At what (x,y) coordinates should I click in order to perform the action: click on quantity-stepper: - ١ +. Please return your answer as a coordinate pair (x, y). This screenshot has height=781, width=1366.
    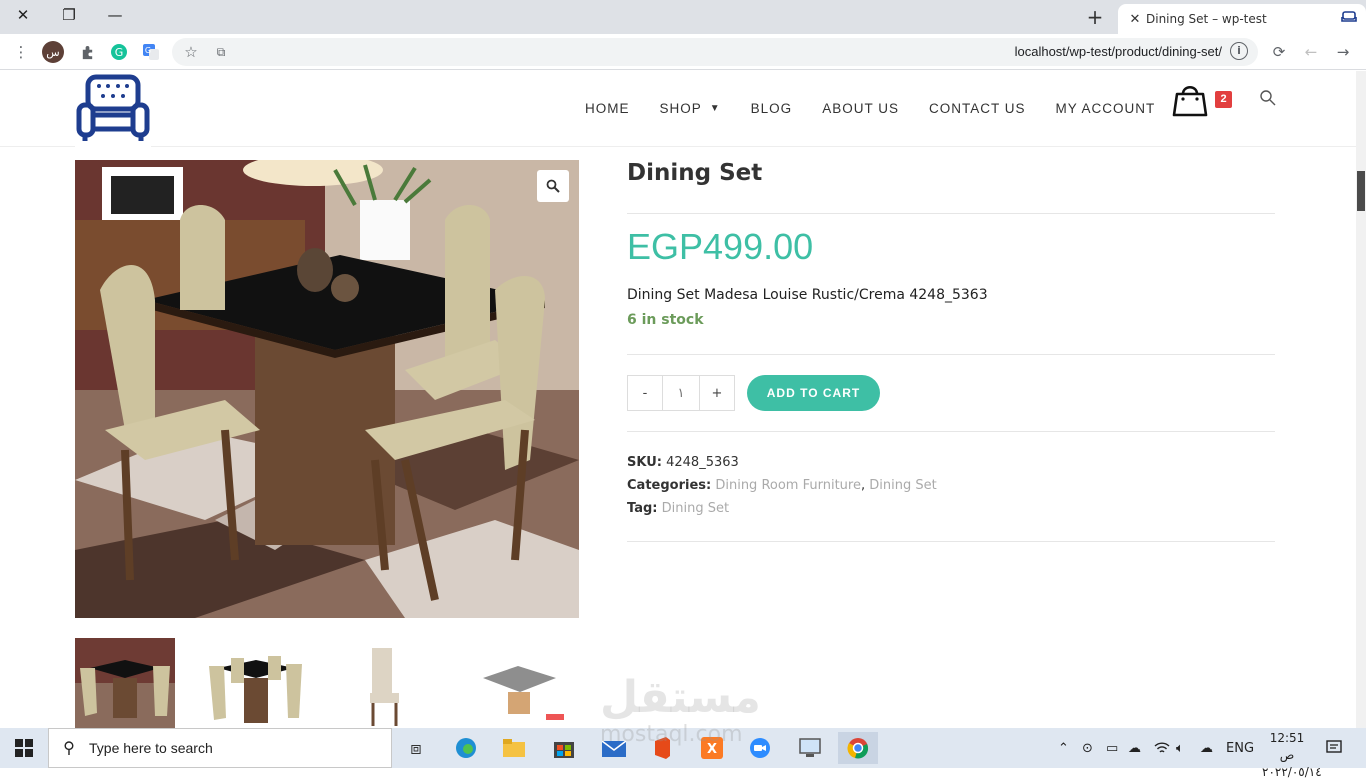
    Looking at the image, I should click on (681, 393).